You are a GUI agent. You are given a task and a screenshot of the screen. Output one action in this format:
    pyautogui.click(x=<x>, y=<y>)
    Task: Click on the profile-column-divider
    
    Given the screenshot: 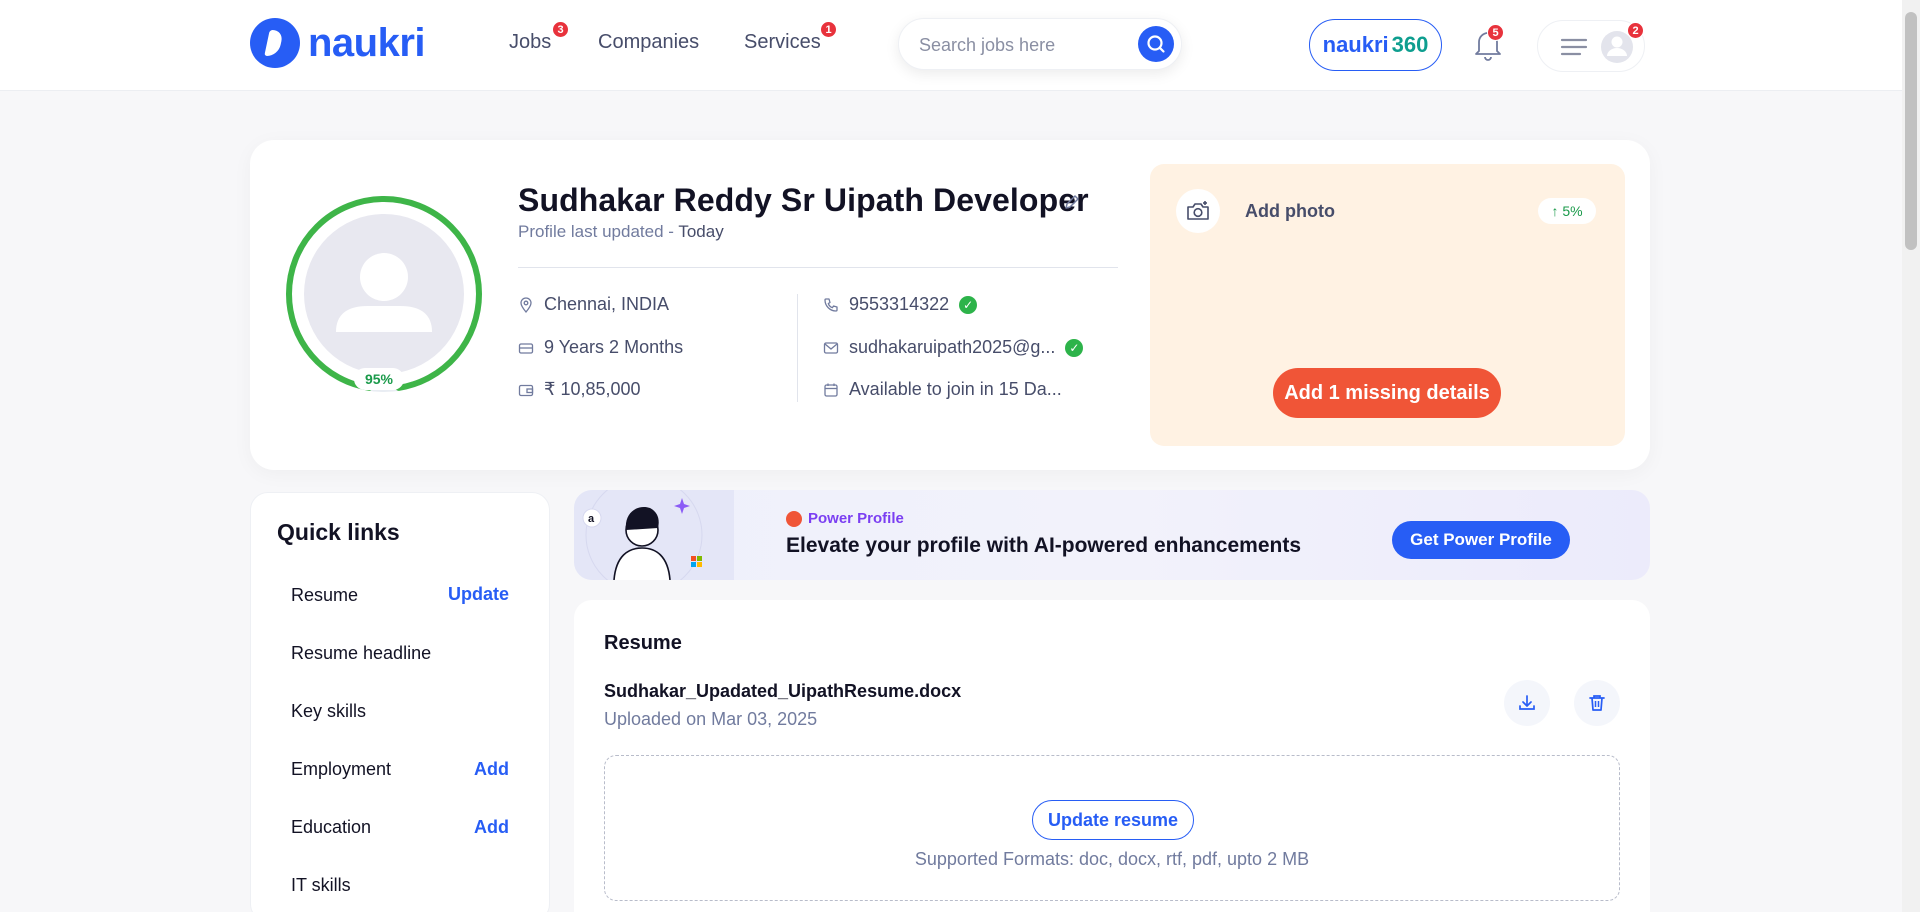 What is the action you would take?
    pyautogui.click(x=797, y=348)
    